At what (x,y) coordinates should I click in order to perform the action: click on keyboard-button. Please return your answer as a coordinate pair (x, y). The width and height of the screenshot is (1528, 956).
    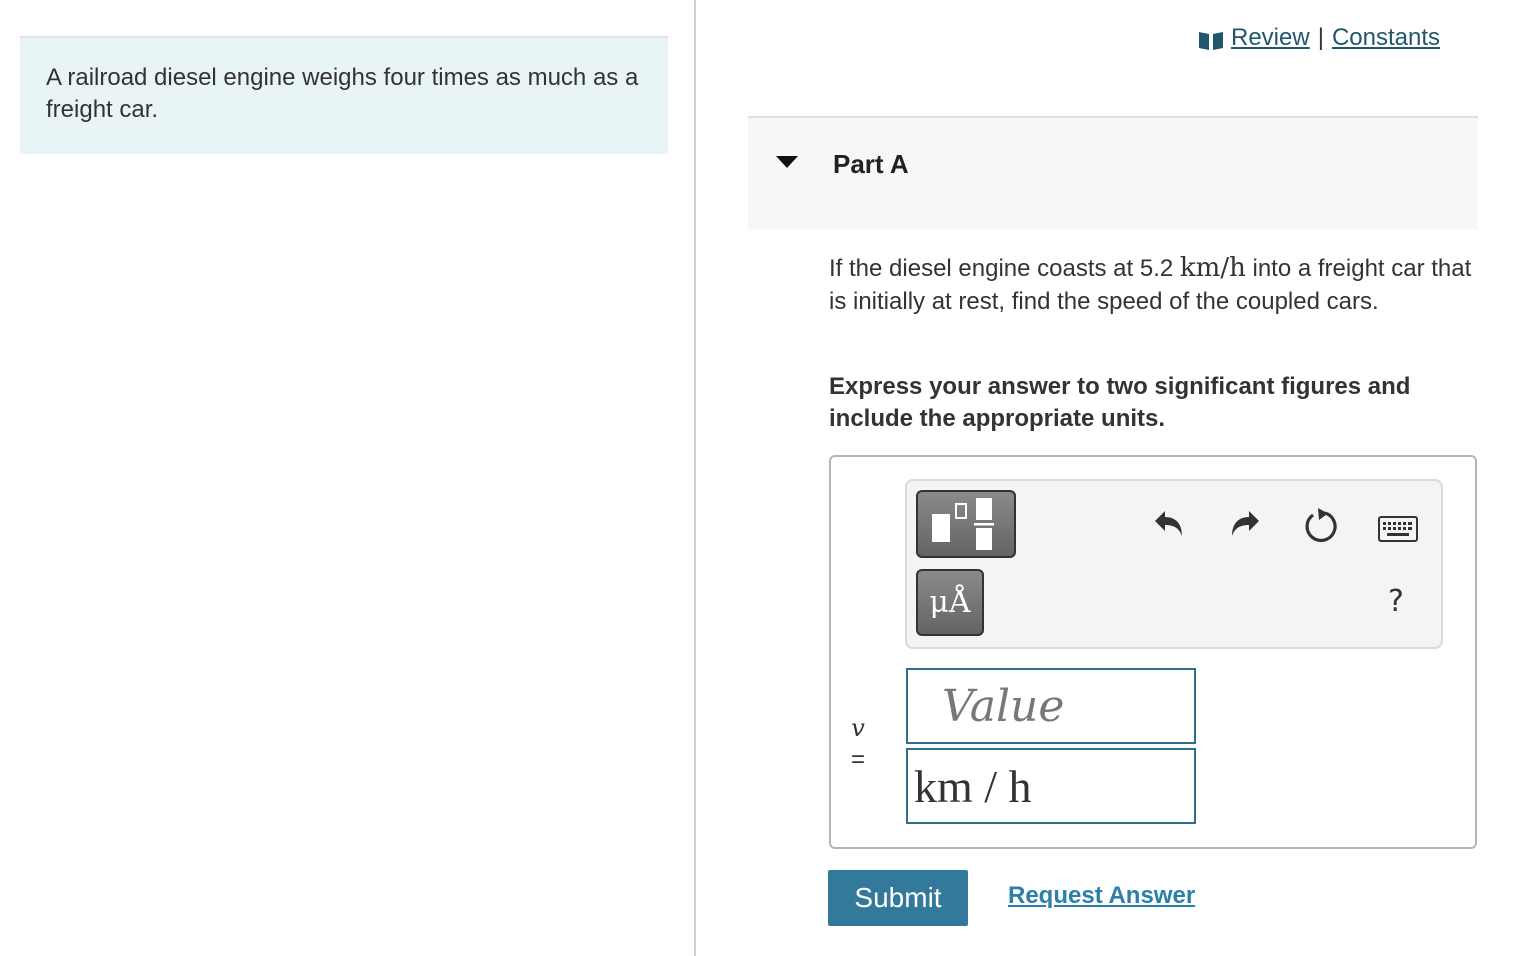
    Looking at the image, I should click on (1398, 529).